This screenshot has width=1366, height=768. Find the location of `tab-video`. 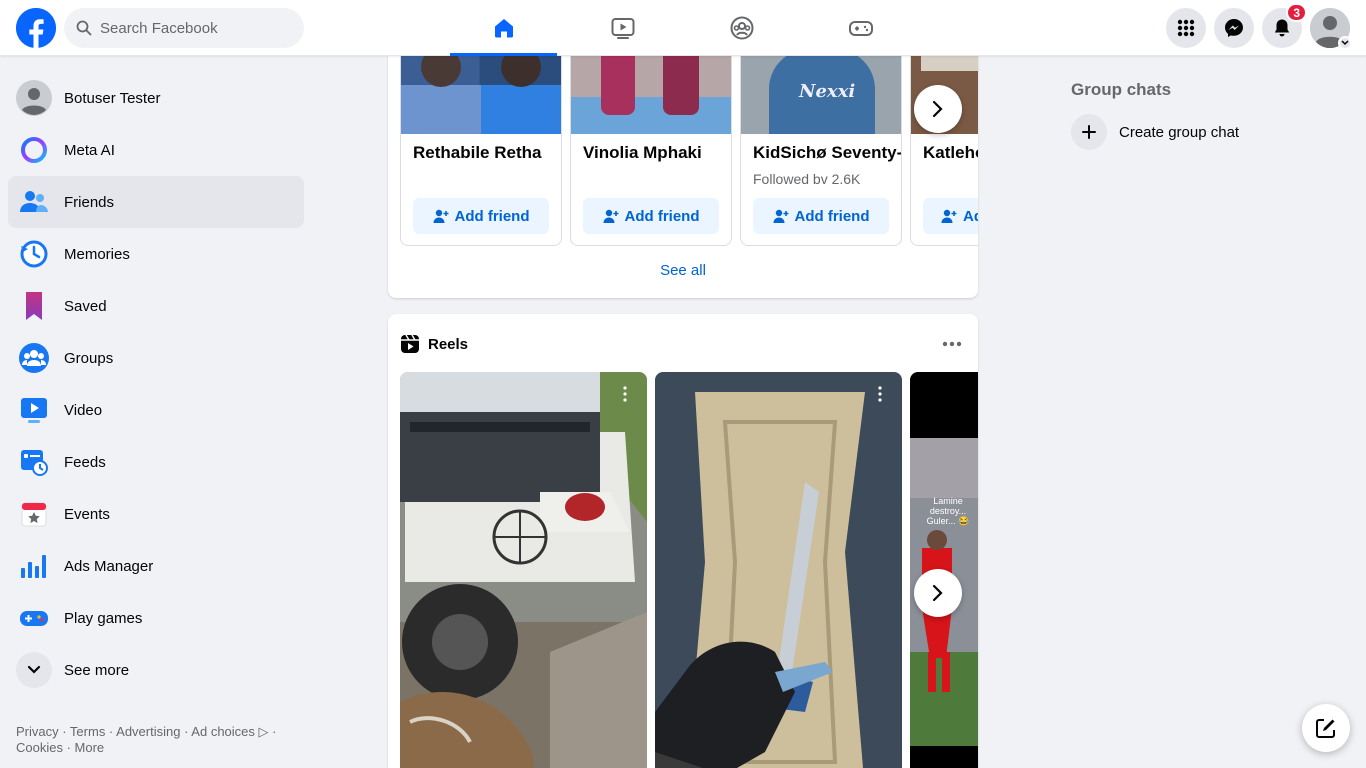

tab-video is located at coordinates (622, 28).